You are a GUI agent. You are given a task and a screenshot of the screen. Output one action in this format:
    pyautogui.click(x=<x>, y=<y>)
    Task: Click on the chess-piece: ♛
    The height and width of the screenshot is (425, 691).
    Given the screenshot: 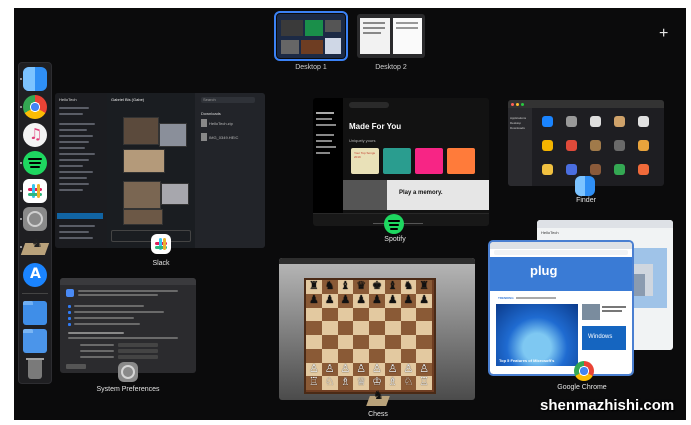 What is the action you would take?
    pyautogui.click(x=361, y=286)
    